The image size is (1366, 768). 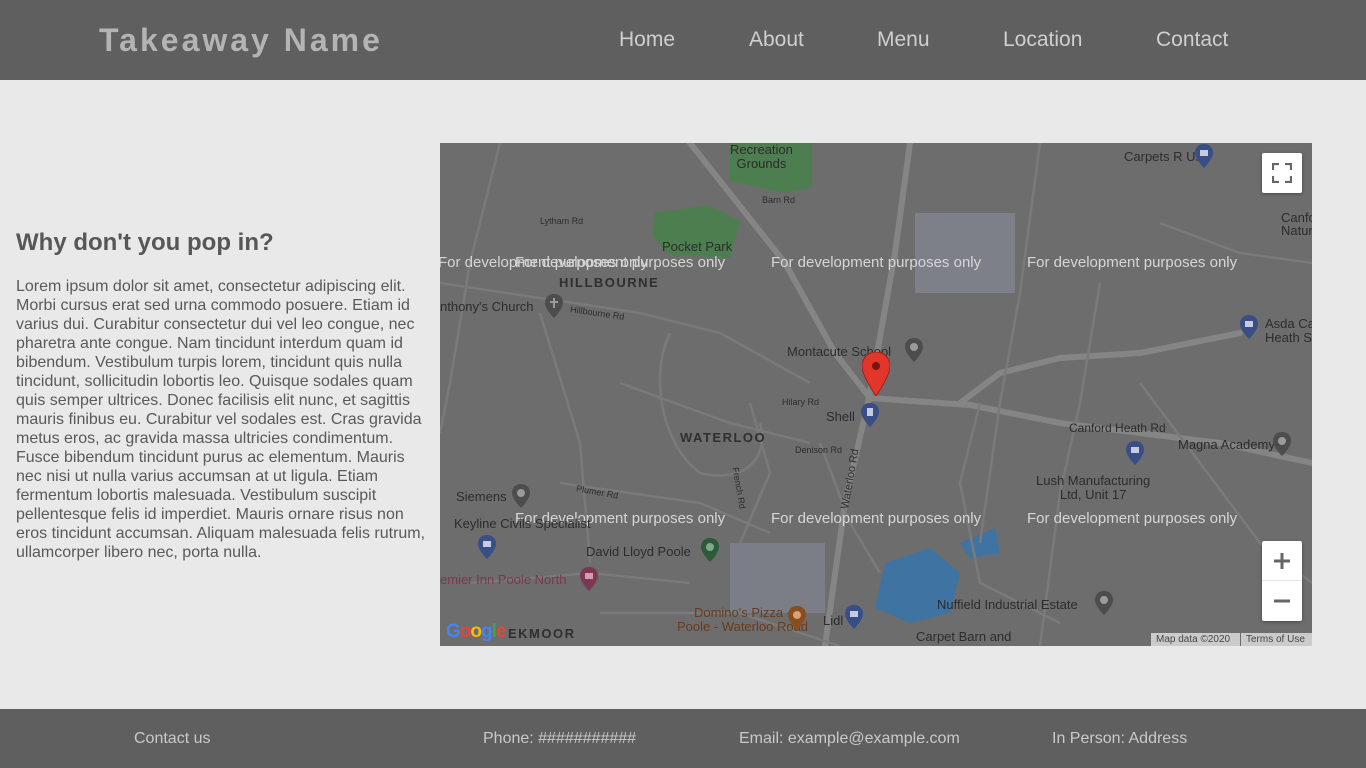 I want to click on poi-david-lloyd: David Lloyd Poole, so click(x=638, y=551).